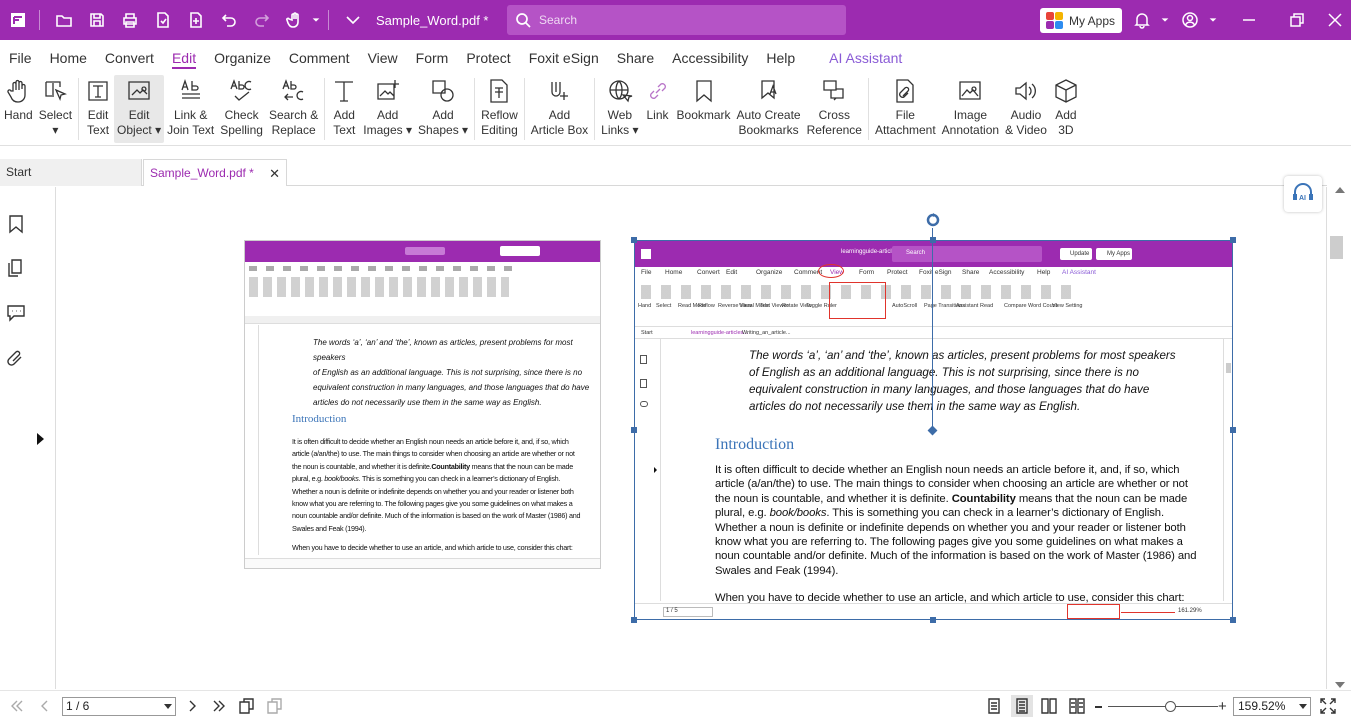 Image resolution: width=1351 pixels, height=720 pixels. Describe the element at coordinates (241, 109) in the screenshot. I see `check-spelling-button: Check Spelling` at that location.